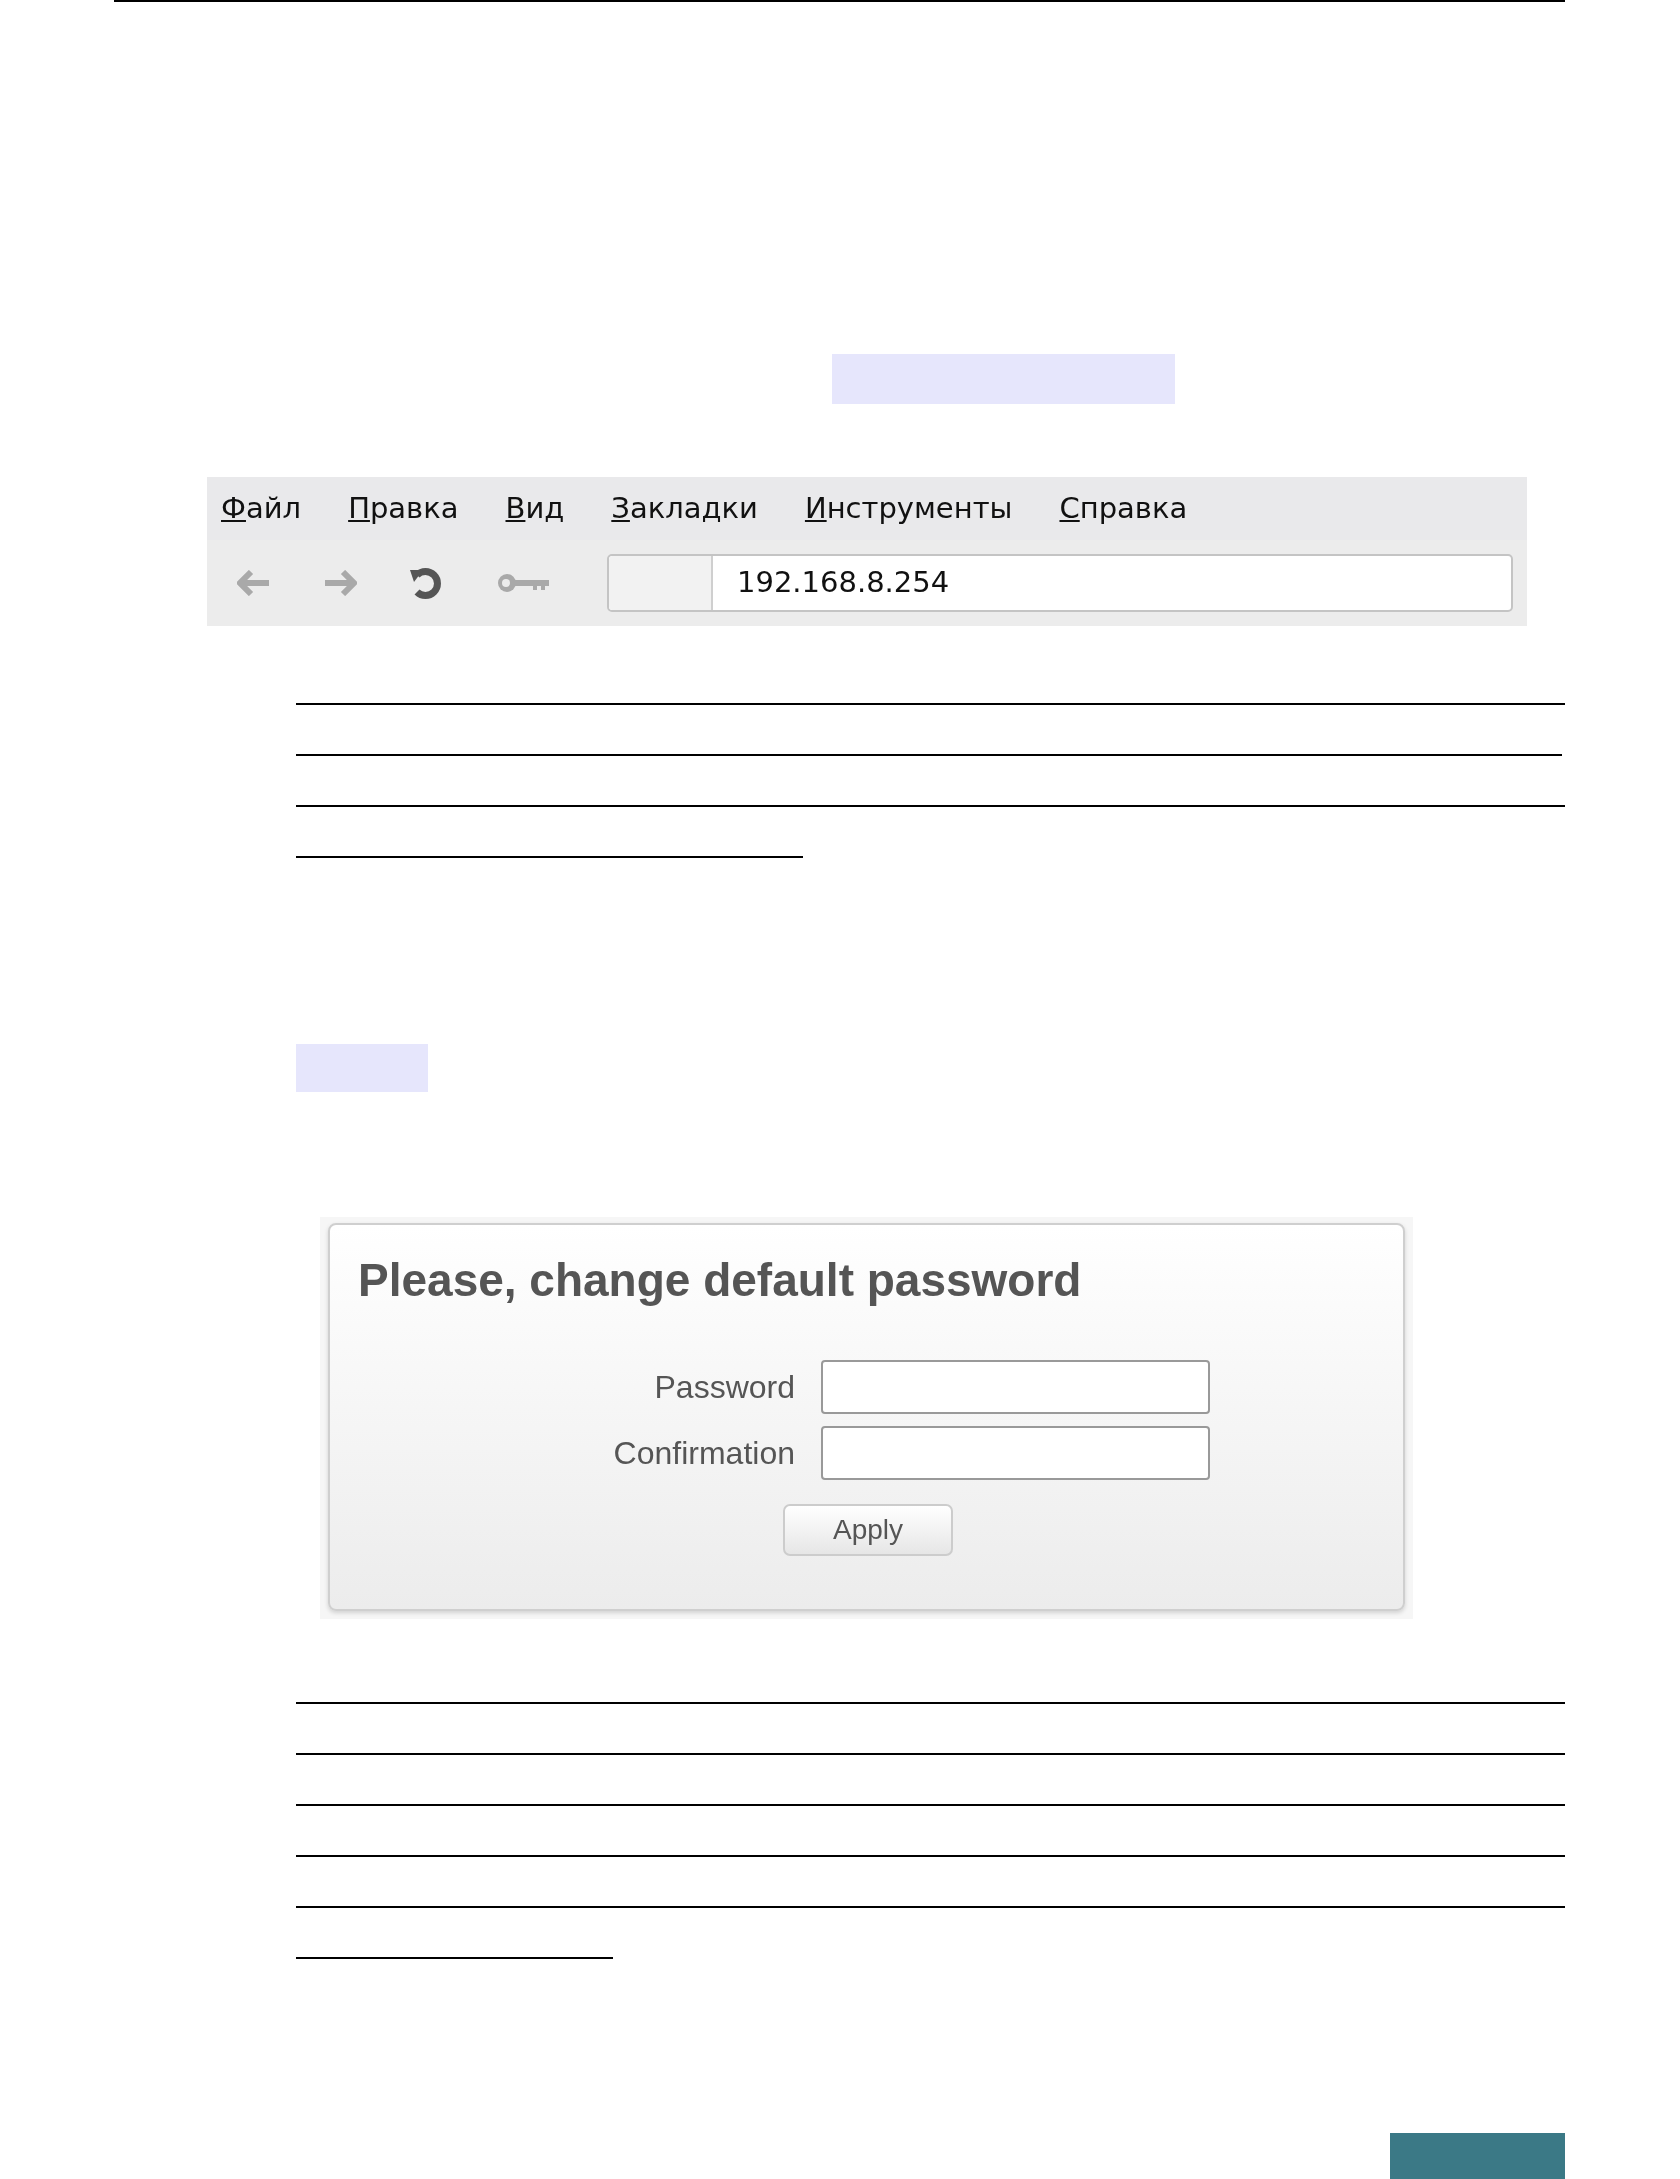 Image resolution: width=1680 pixels, height=2179 pixels. What do you see at coordinates (535, 508) in the screenshot?
I see `menu-item: Вид` at bounding box center [535, 508].